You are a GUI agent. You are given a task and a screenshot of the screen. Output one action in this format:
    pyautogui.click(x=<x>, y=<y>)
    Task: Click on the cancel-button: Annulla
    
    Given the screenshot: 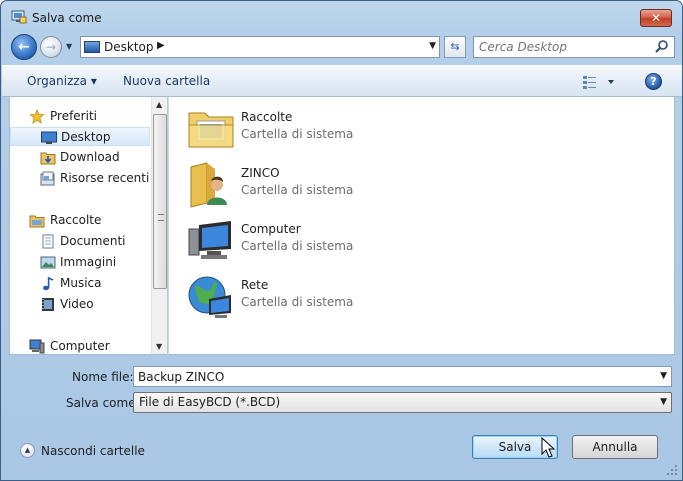 What is the action you would take?
    pyautogui.click(x=615, y=447)
    